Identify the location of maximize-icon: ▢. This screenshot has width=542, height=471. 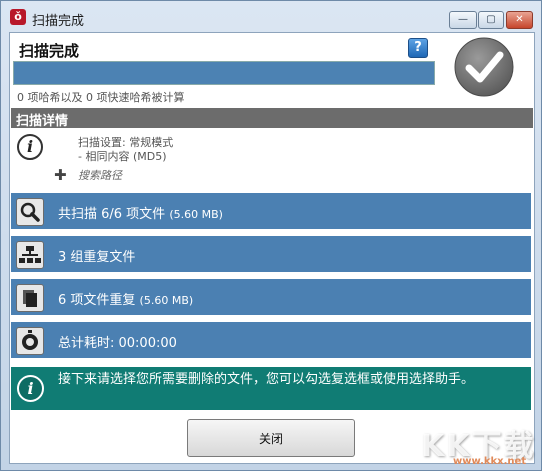
(491, 19).